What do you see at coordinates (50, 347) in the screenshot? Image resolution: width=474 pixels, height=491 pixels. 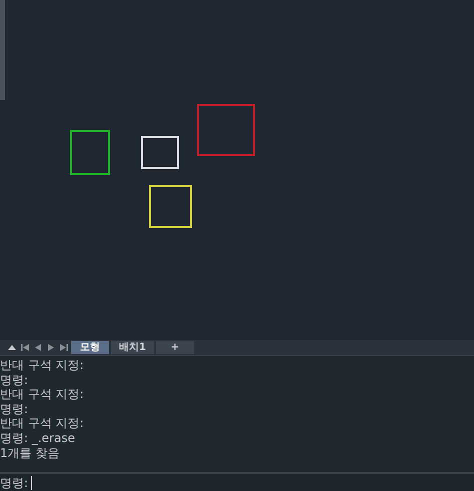 I see `next-button` at bounding box center [50, 347].